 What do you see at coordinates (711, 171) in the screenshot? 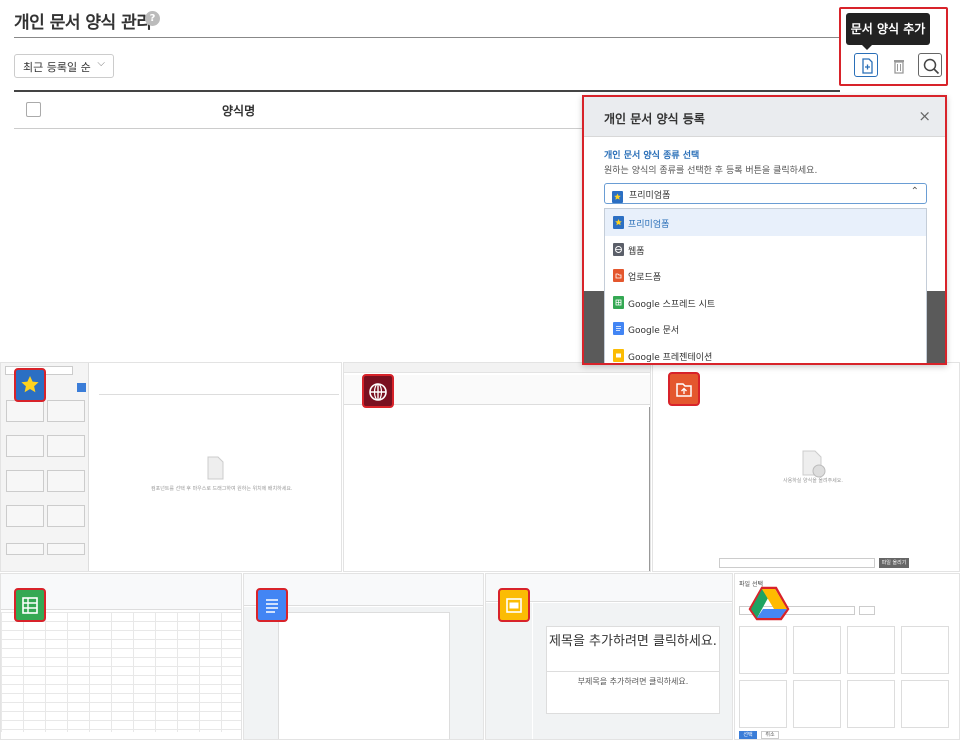
I see `form-type-description: 원하는 양식의 종류를 선택한 후 등록 버튼을 클릭하세요.` at bounding box center [711, 171].